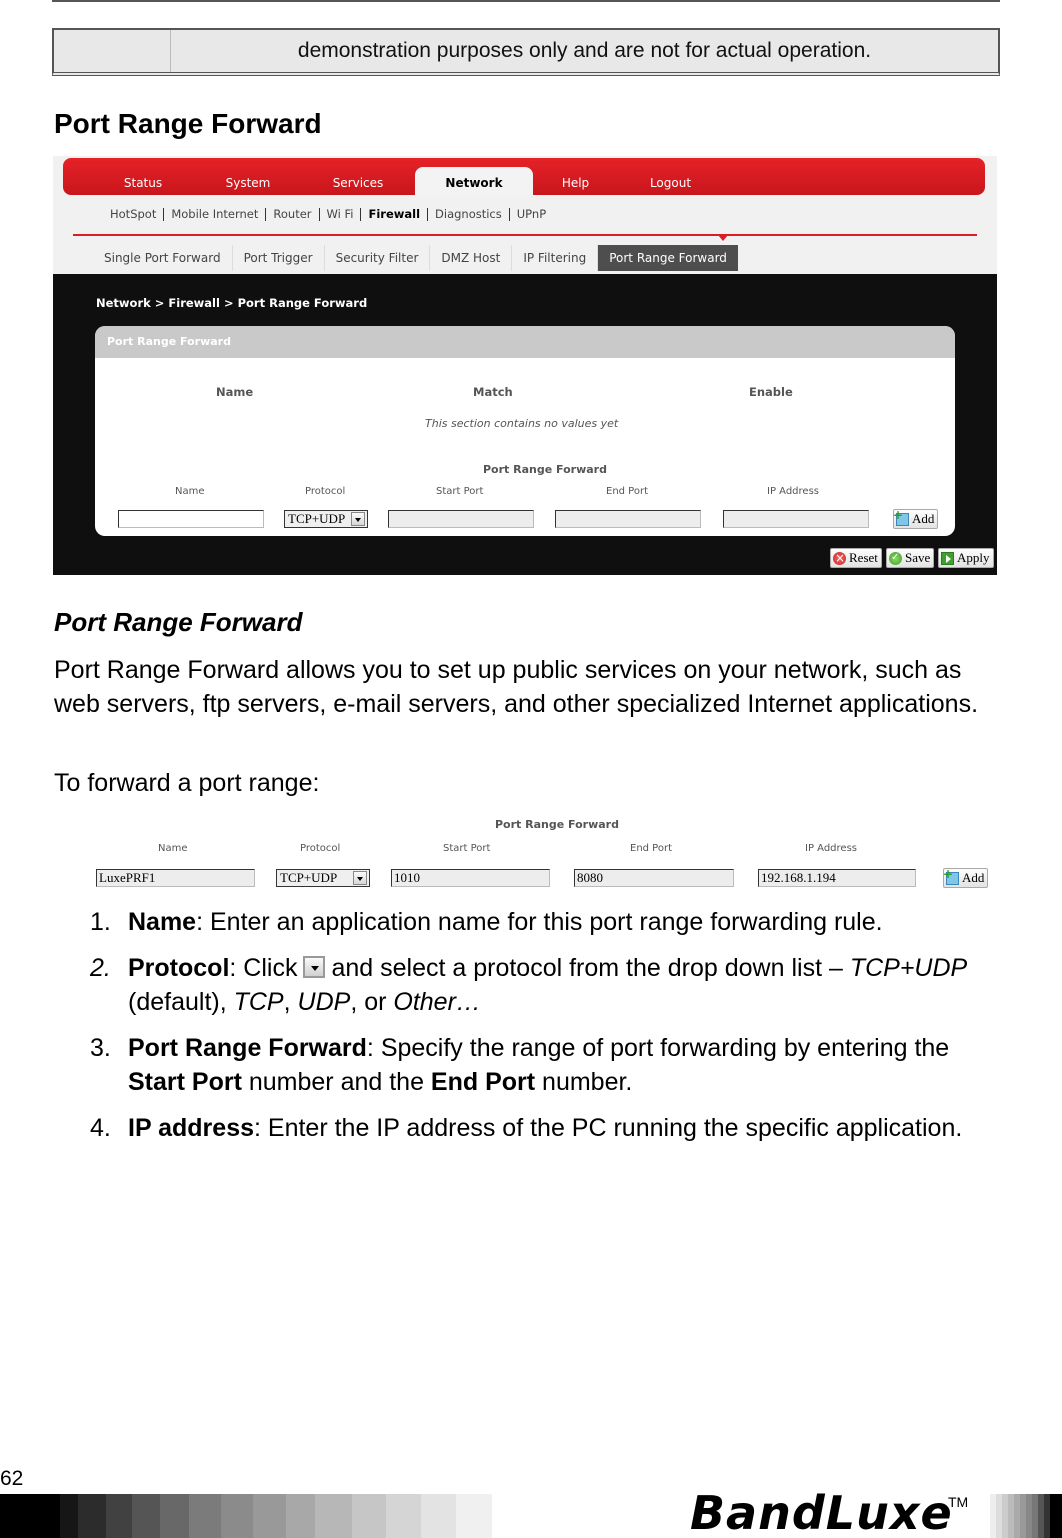 The width and height of the screenshot is (1062, 1538). I want to click on column-header-name: Name, so click(235, 392).